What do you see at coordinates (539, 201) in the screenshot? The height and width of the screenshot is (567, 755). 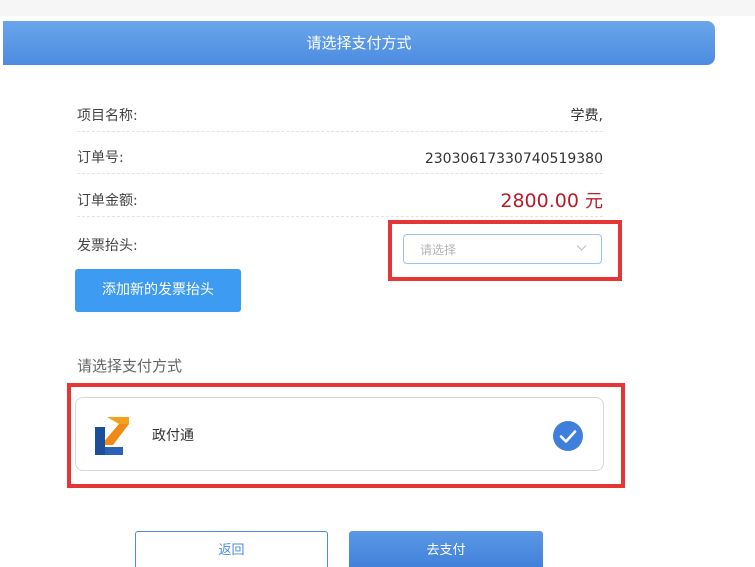 I see `amount-number: 2800.00` at bounding box center [539, 201].